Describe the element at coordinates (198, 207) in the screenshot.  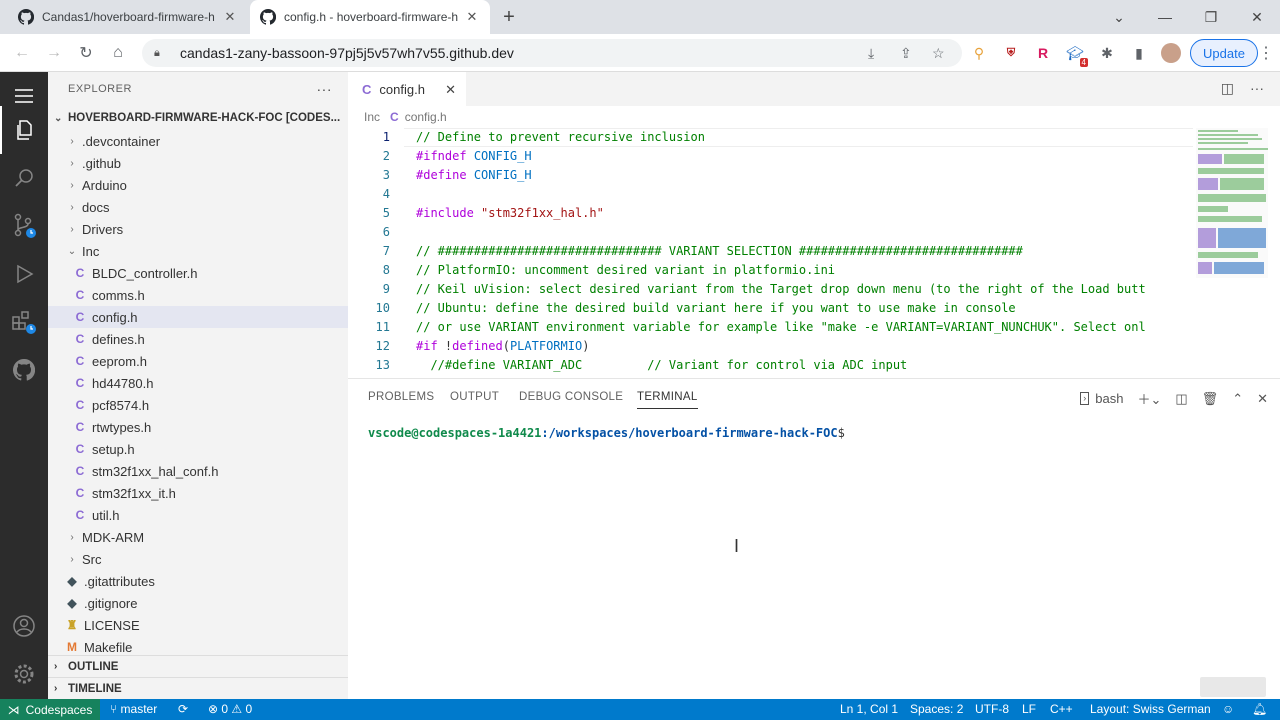
I see `sidebar-item: › docs` at that location.